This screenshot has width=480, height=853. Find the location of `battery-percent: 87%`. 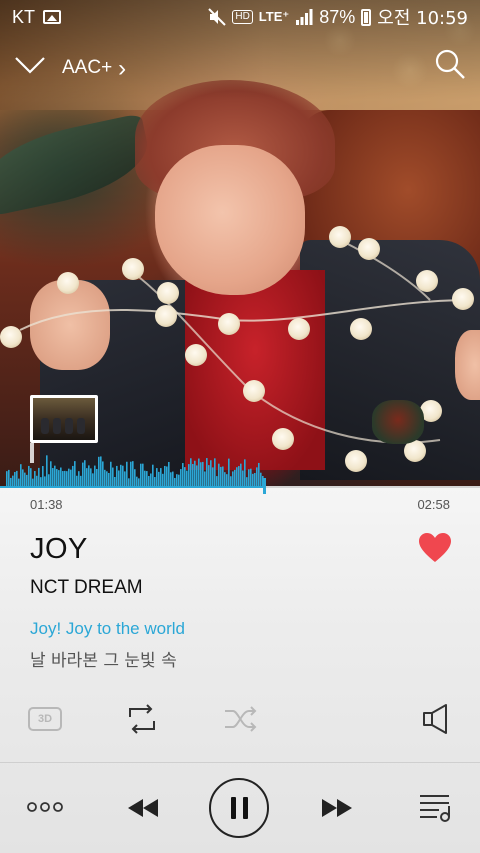

battery-percent: 87% is located at coordinates (337, 16).